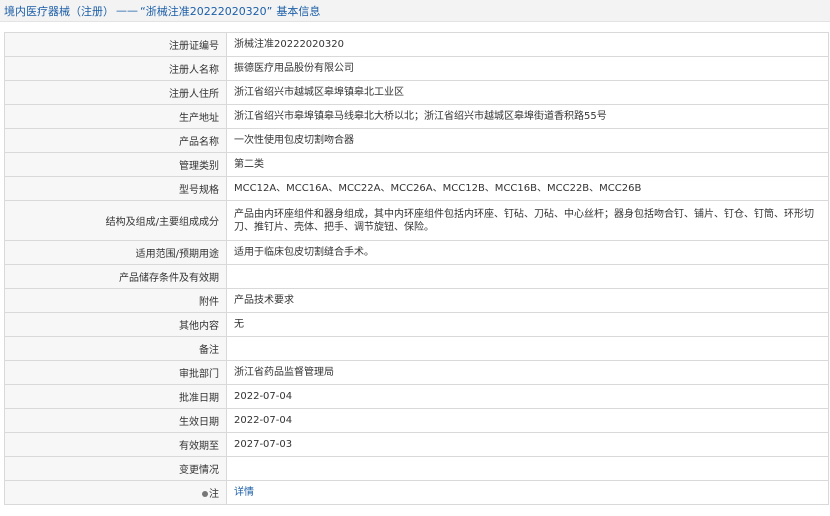 The width and height of the screenshot is (830, 516). I want to click on field-value: 浙械注准20222020320, so click(527, 44).